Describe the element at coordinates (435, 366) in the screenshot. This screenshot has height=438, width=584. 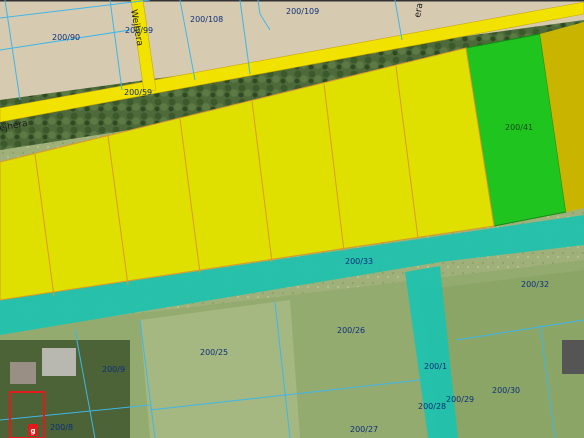
I see `parcel-label-200-1: 200/1` at that location.